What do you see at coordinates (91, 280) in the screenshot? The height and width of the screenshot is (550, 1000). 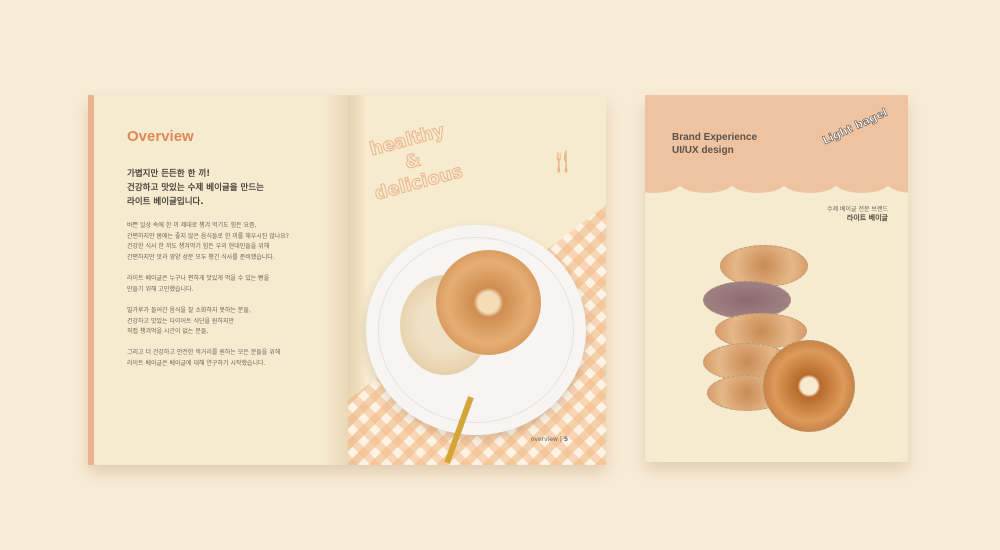 I see `spine-stripe` at bounding box center [91, 280].